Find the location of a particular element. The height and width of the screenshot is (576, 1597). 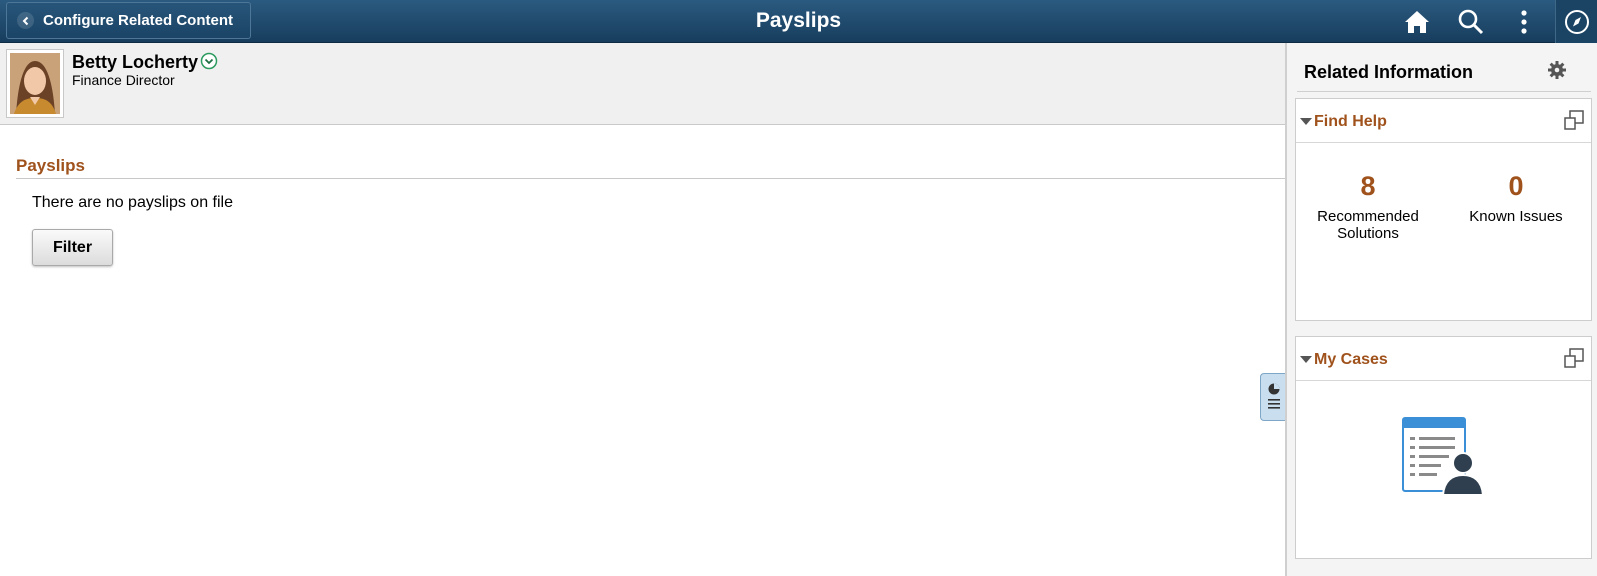

employee-job-title: Finance Director is located at coordinates (123, 80).